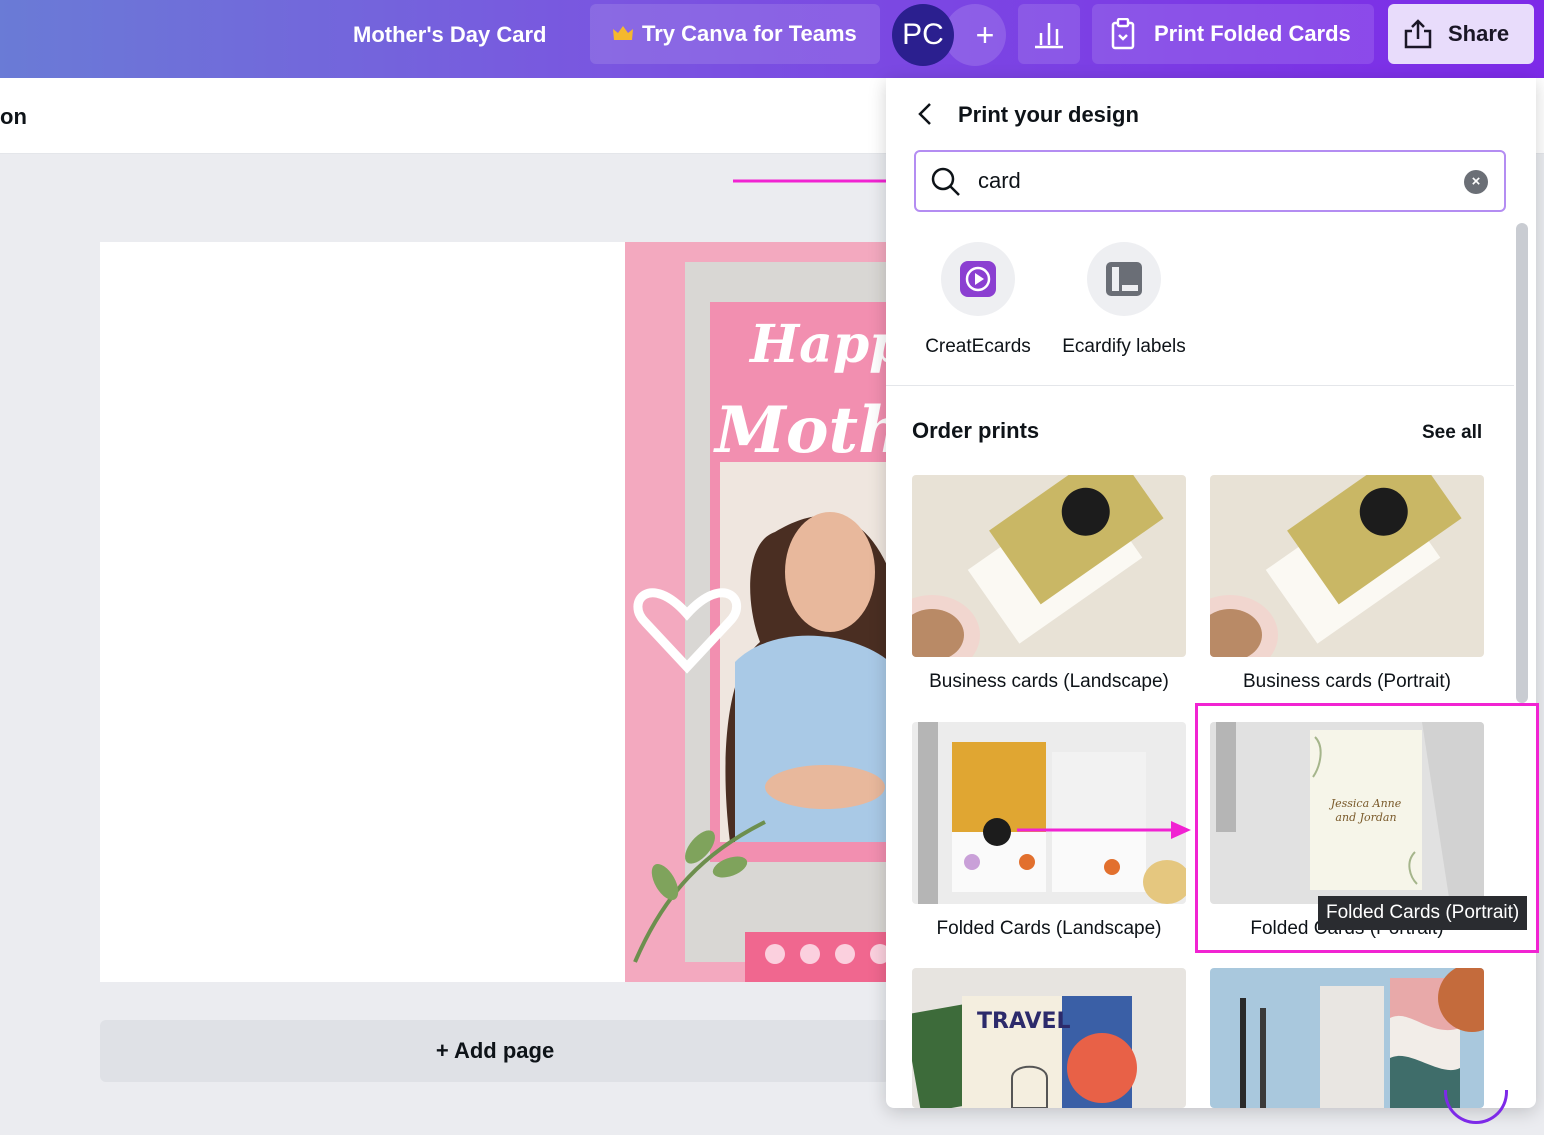 This screenshot has height=1135, width=1544. Describe the element at coordinates (978, 279) in the screenshot. I see `createcards-icon` at that location.